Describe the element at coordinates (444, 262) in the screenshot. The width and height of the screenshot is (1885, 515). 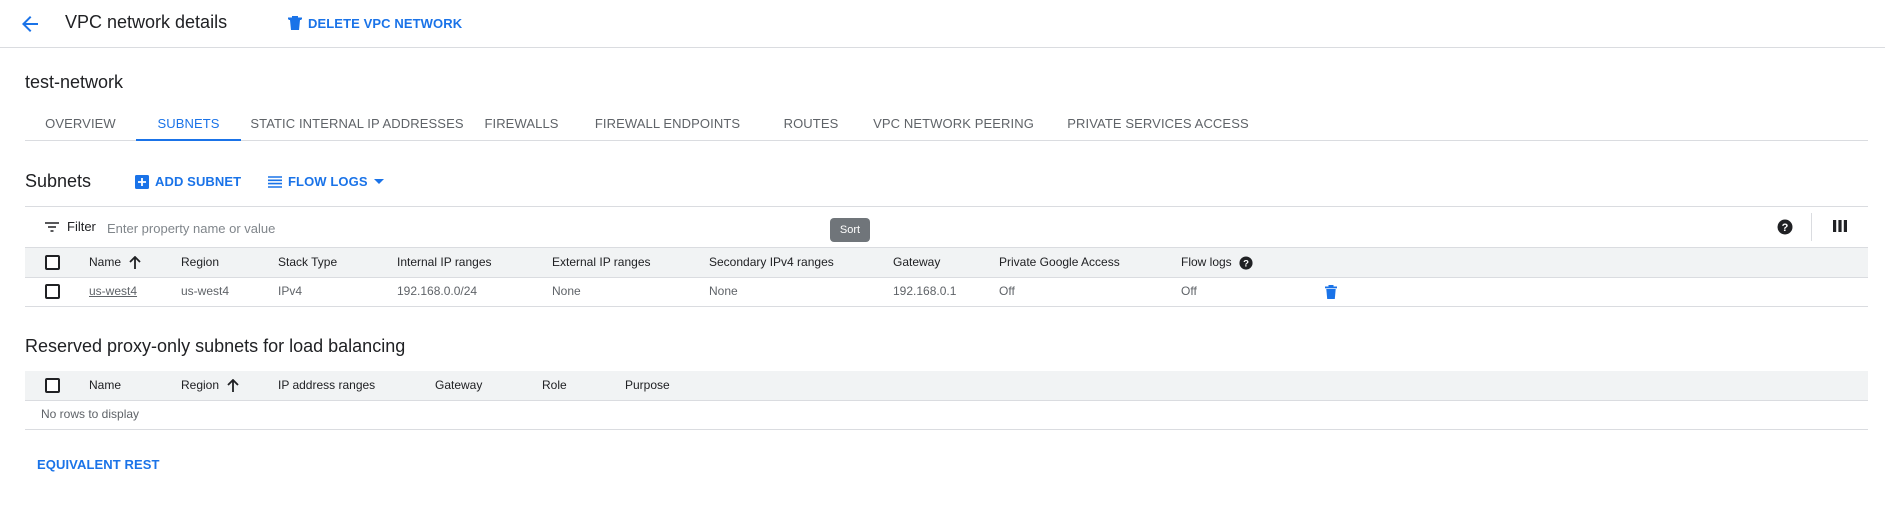
I see `col-internal-ip-header: Internal IP ranges` at that location.